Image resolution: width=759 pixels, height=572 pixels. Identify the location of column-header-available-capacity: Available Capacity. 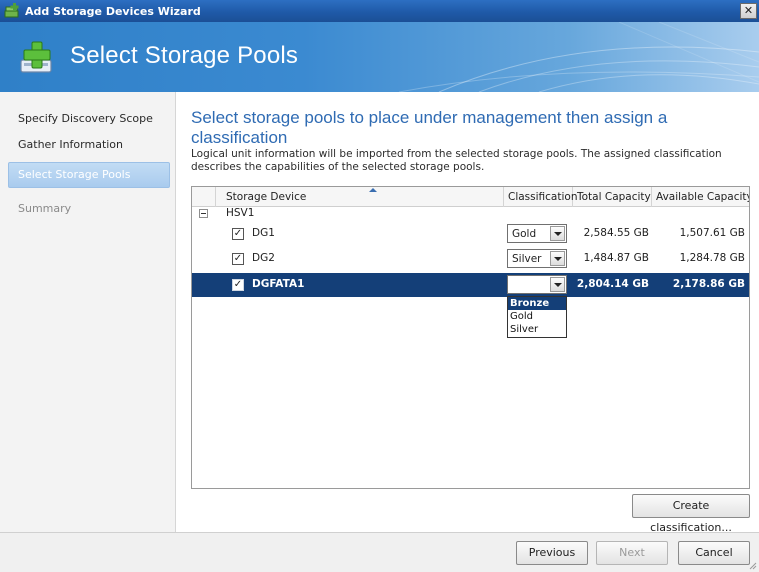
(700, 197).